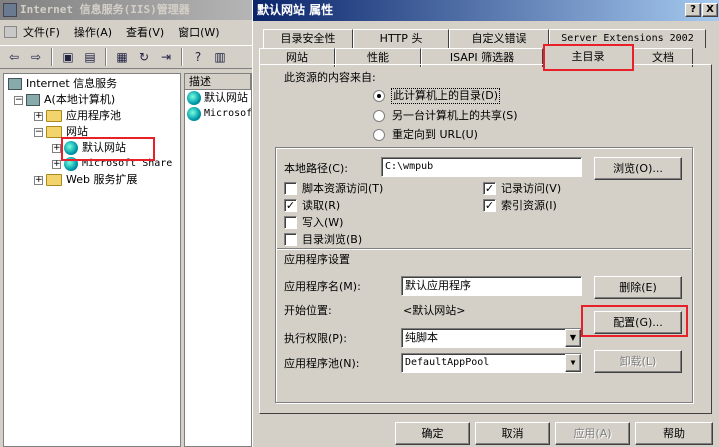 The width and height of the screenshot is (719, 447). What do you see at coordinates (489, 205) in the screenshot?
I see `checkbox-index-resource: ✓` at bounding box center [489, 205].